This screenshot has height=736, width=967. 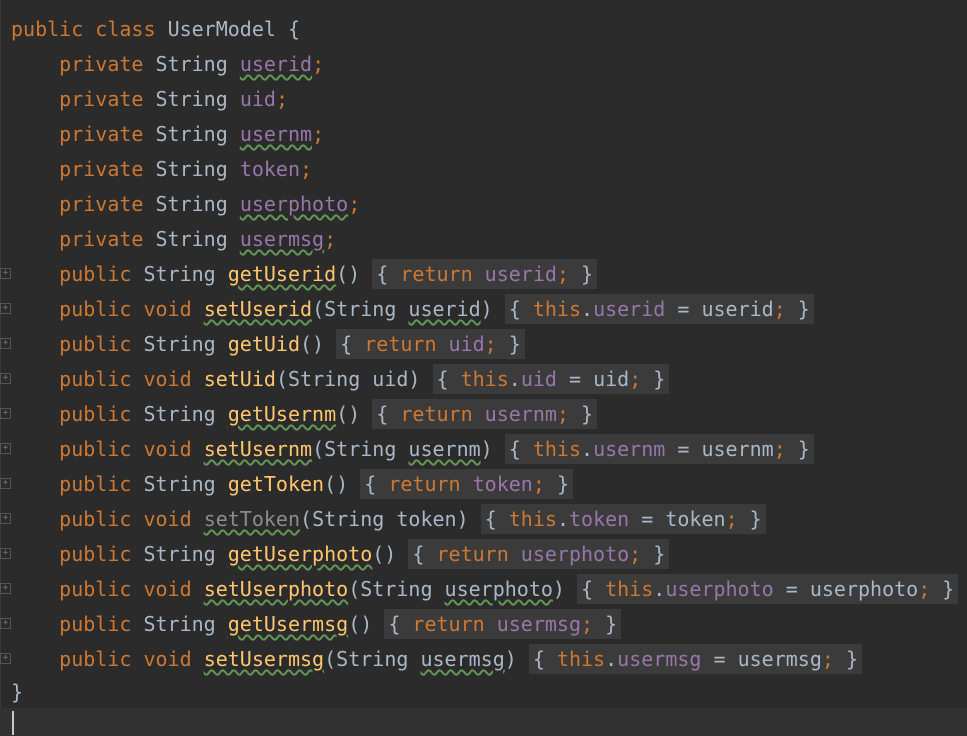 What do you see at coordinates (659, 449) in the screenshot?
I see `method-body: { this.usernm = usernm; }` at bounding box center [659, 449].